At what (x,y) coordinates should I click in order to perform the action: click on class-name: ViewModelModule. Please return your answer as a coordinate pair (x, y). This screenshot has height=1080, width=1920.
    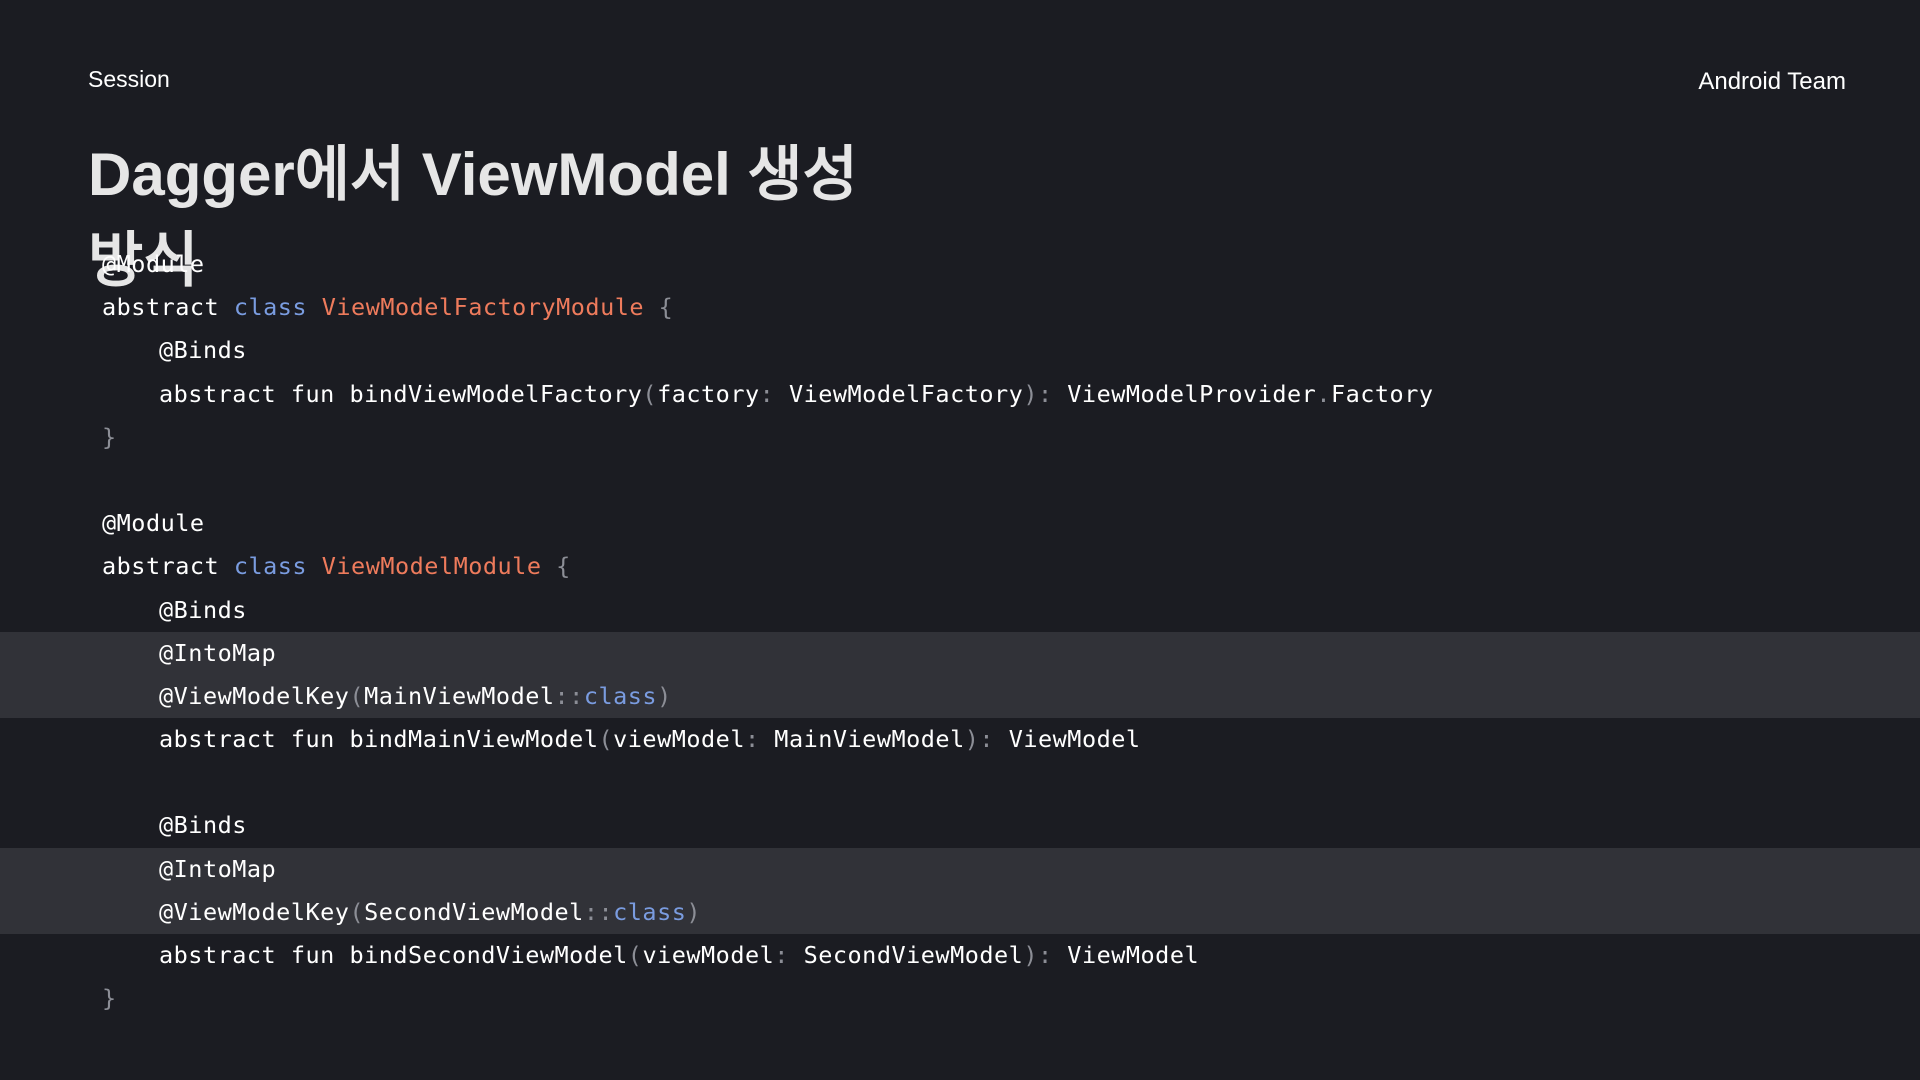
    Looking at the image, I should click on (431, 566).